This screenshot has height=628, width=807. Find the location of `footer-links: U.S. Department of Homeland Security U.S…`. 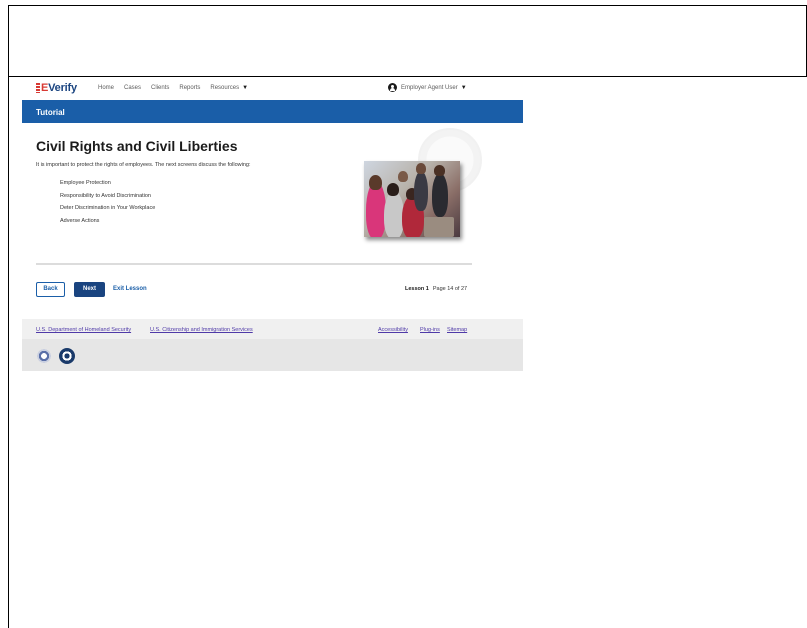

footer-links: U.S. Department of Homeland Security U.S… is located at coordinates (272, 329).